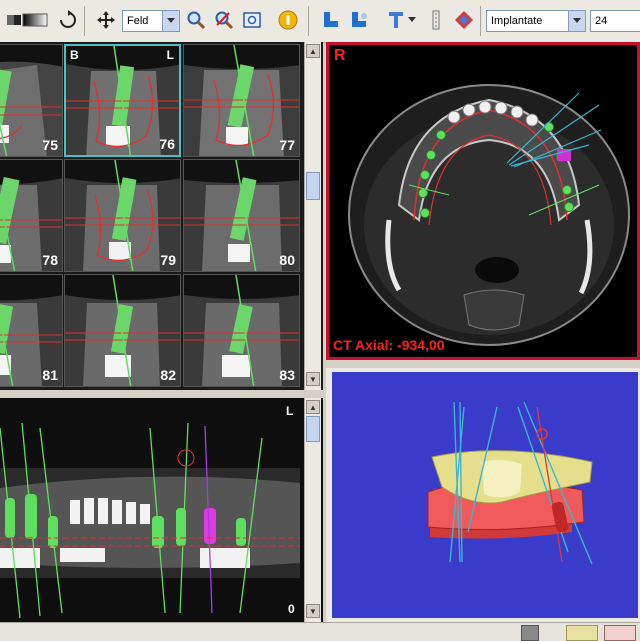  What do you see at coordinates (287, 375) in the screenshot?
I see `slice-number: 83` at bounding box center [287, 375].